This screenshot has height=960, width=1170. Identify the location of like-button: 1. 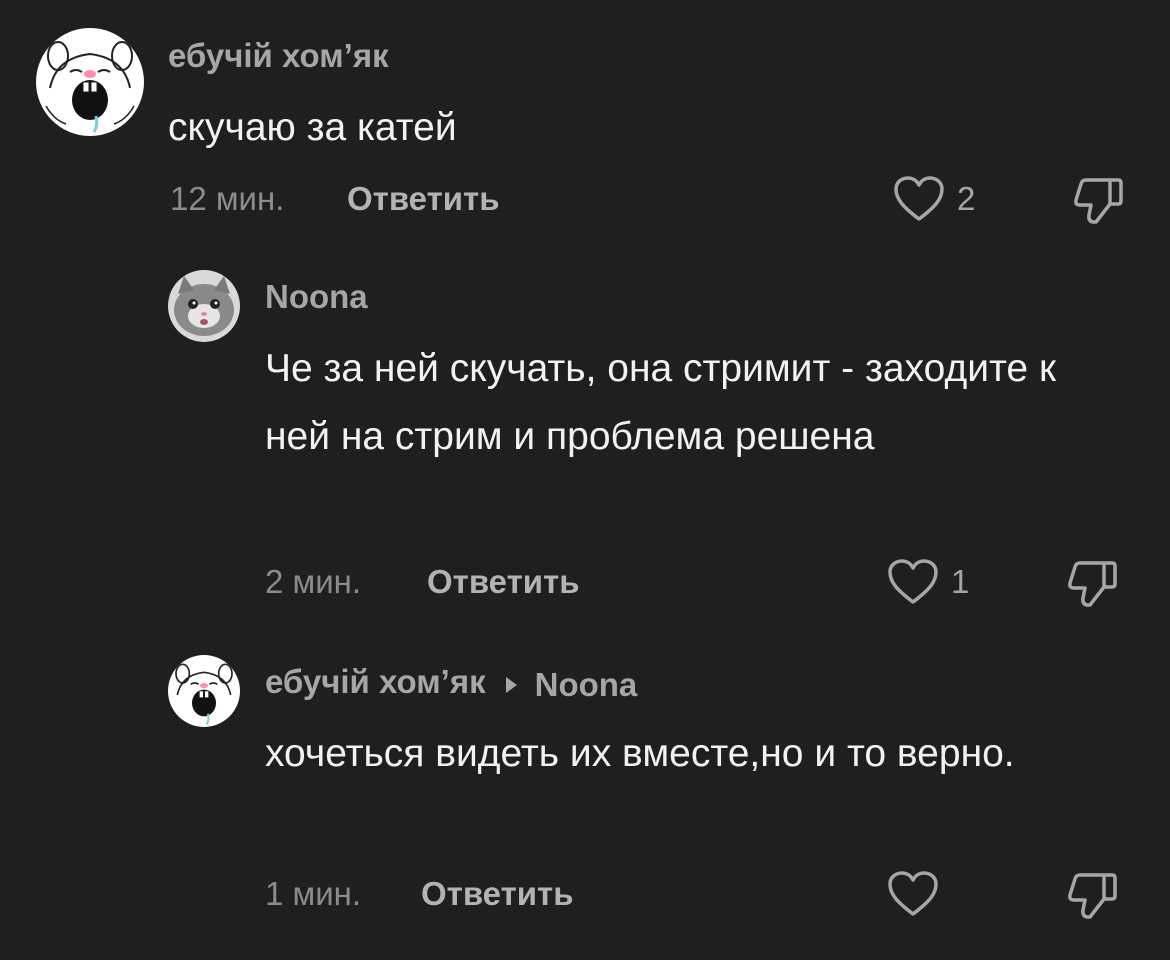
(928, 582).